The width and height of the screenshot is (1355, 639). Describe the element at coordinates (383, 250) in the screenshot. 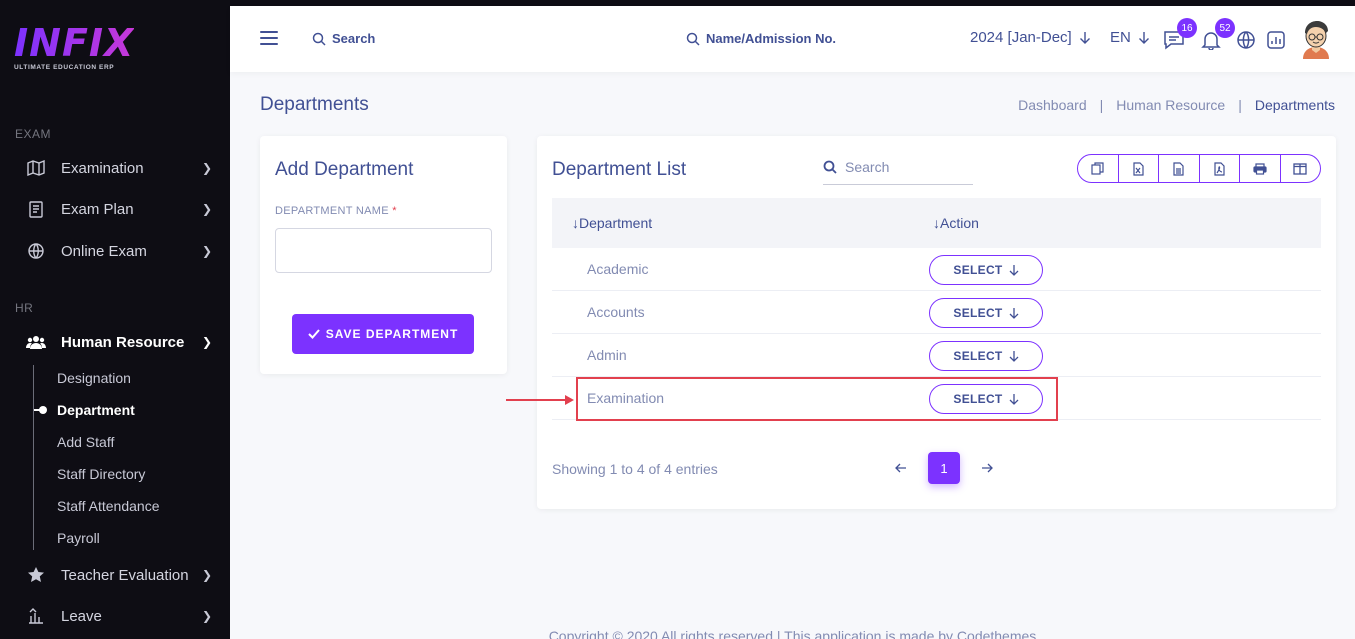

I see `department-name-input` at that location.